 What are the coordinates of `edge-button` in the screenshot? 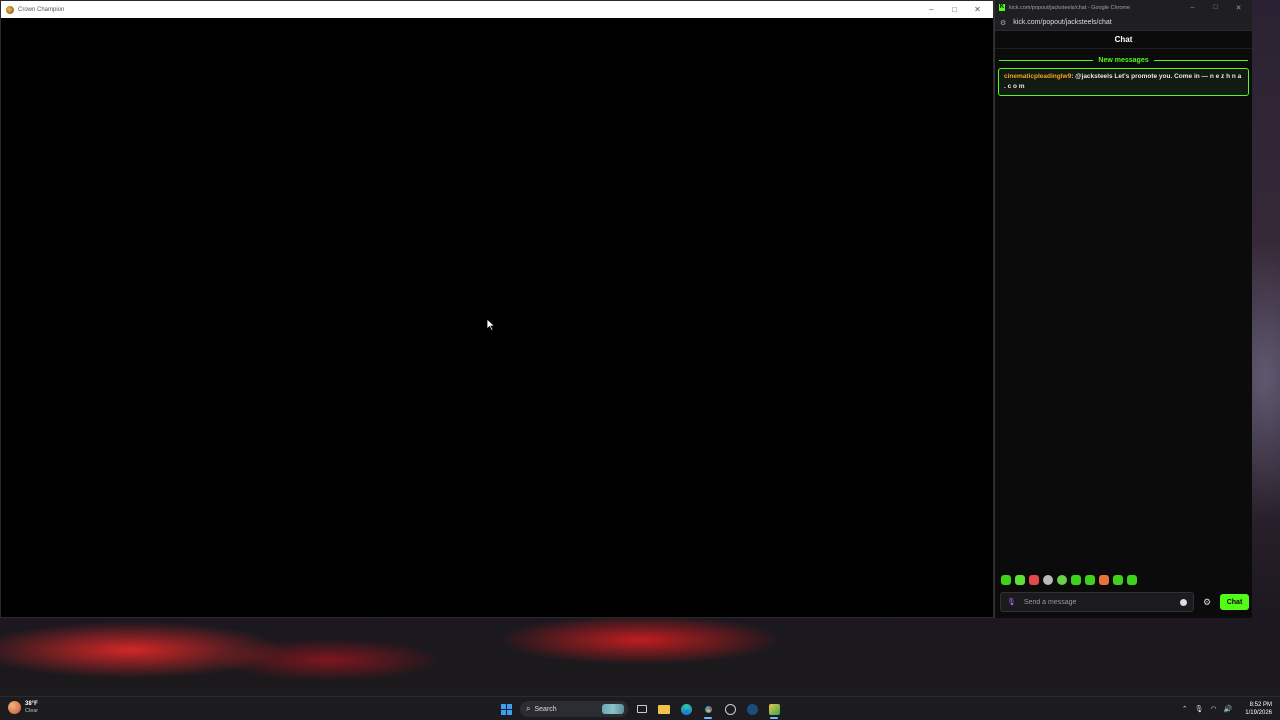 It's located at (686, 709).